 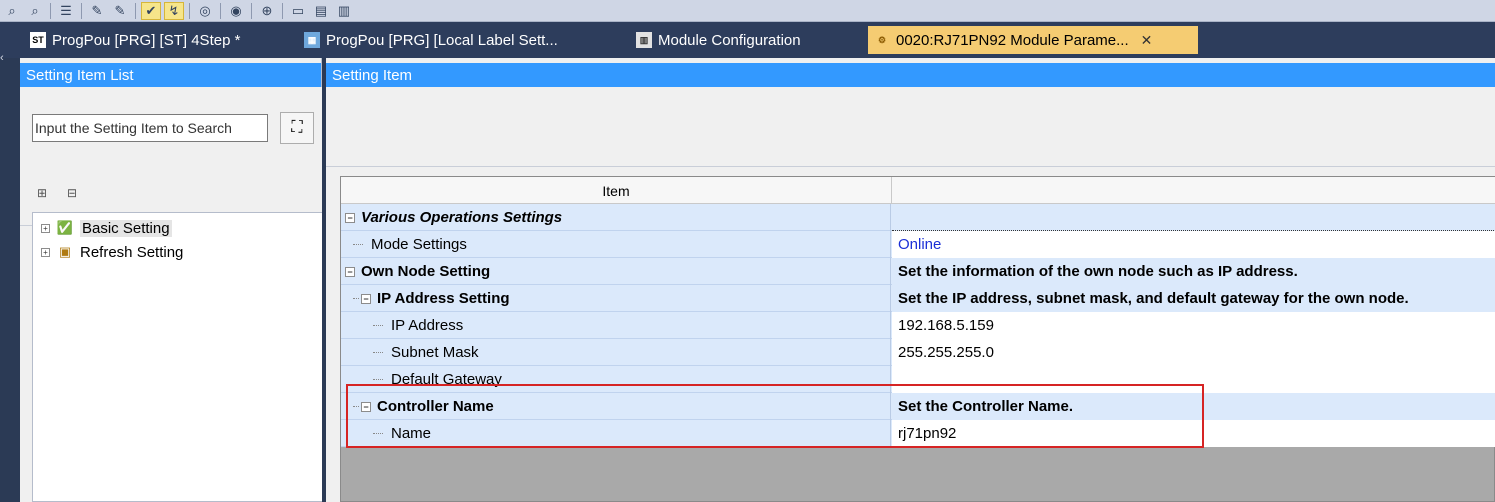 I want to click on tab-st-program: ST ProgPou [PRG] [ST] 4Step *, so click(x=135, y=40).